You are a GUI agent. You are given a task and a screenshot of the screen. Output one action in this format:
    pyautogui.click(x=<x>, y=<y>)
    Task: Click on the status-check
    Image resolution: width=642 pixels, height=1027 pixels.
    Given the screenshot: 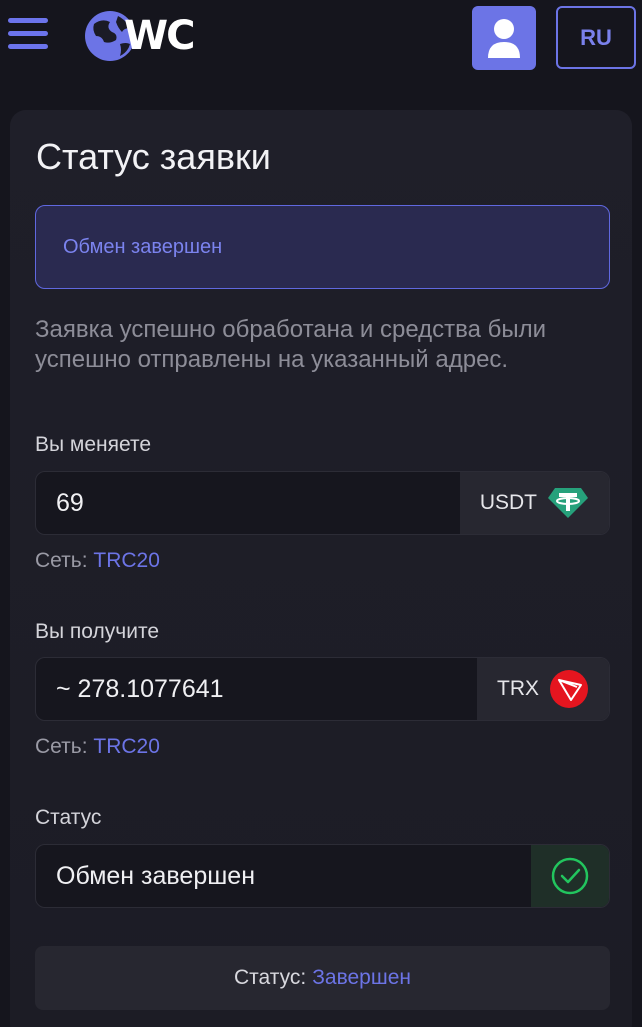 What is the action you would take?
    pyautogui.click(x=570, y=876)
    